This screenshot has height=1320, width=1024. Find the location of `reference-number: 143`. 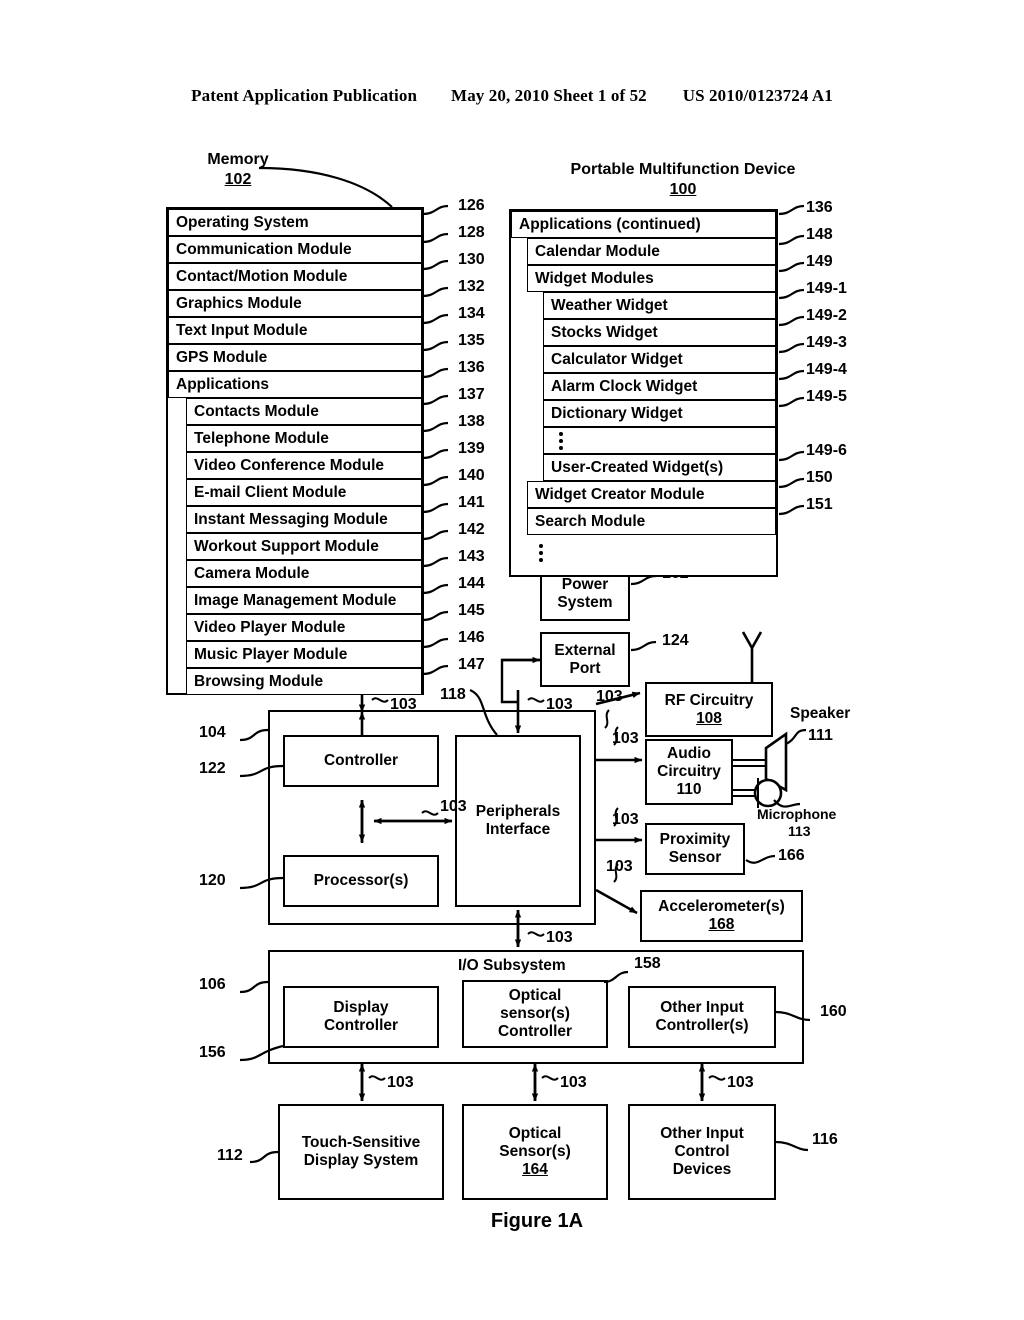

reference-number: 143 is located at coordinates (471, 556).